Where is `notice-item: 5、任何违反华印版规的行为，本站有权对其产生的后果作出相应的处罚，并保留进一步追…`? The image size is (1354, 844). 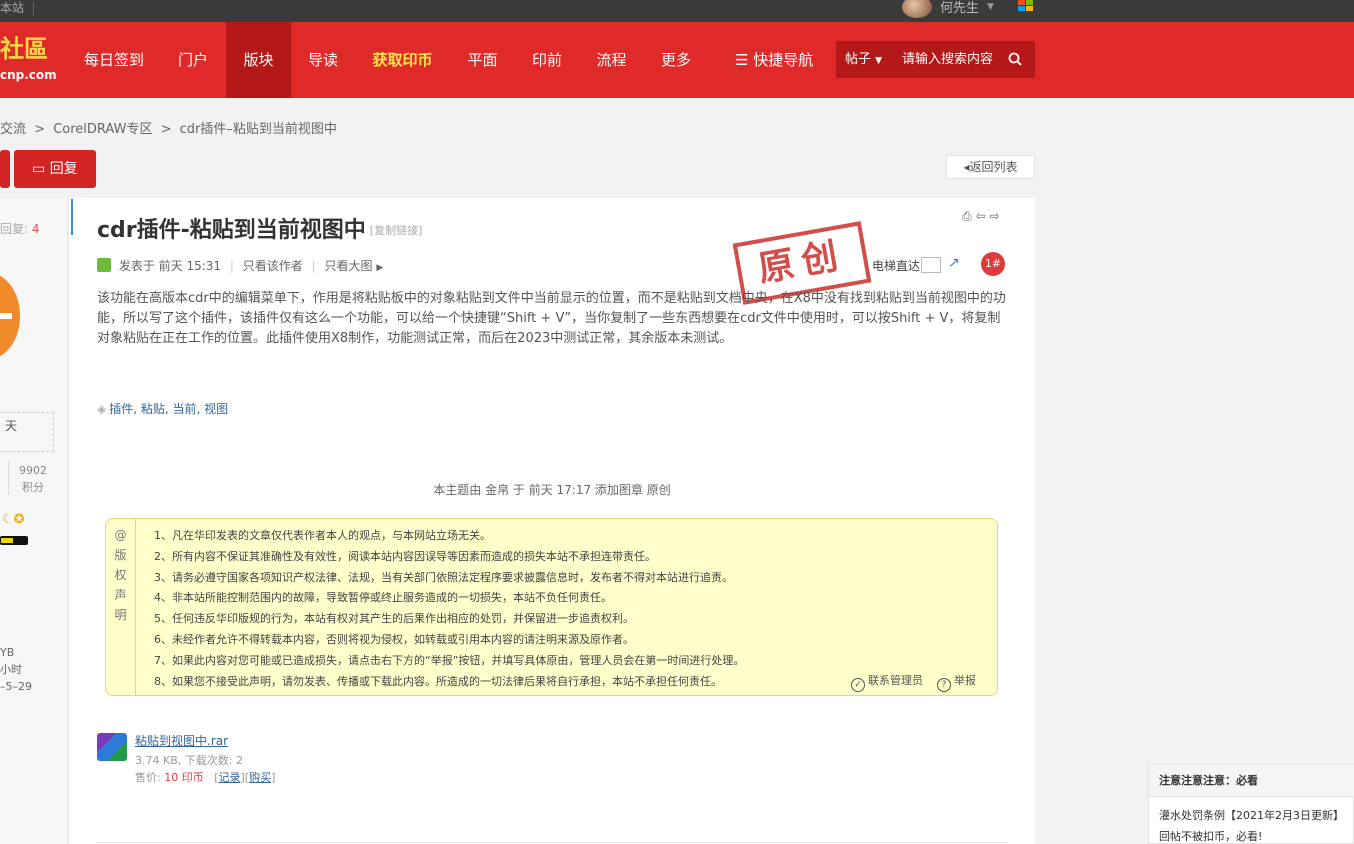
notice-item: 5、任何违反华印版规的行为，本站有权对其产生的后果作出相应的处罚，并保留进一步追… is located at coordinates (394, 619).